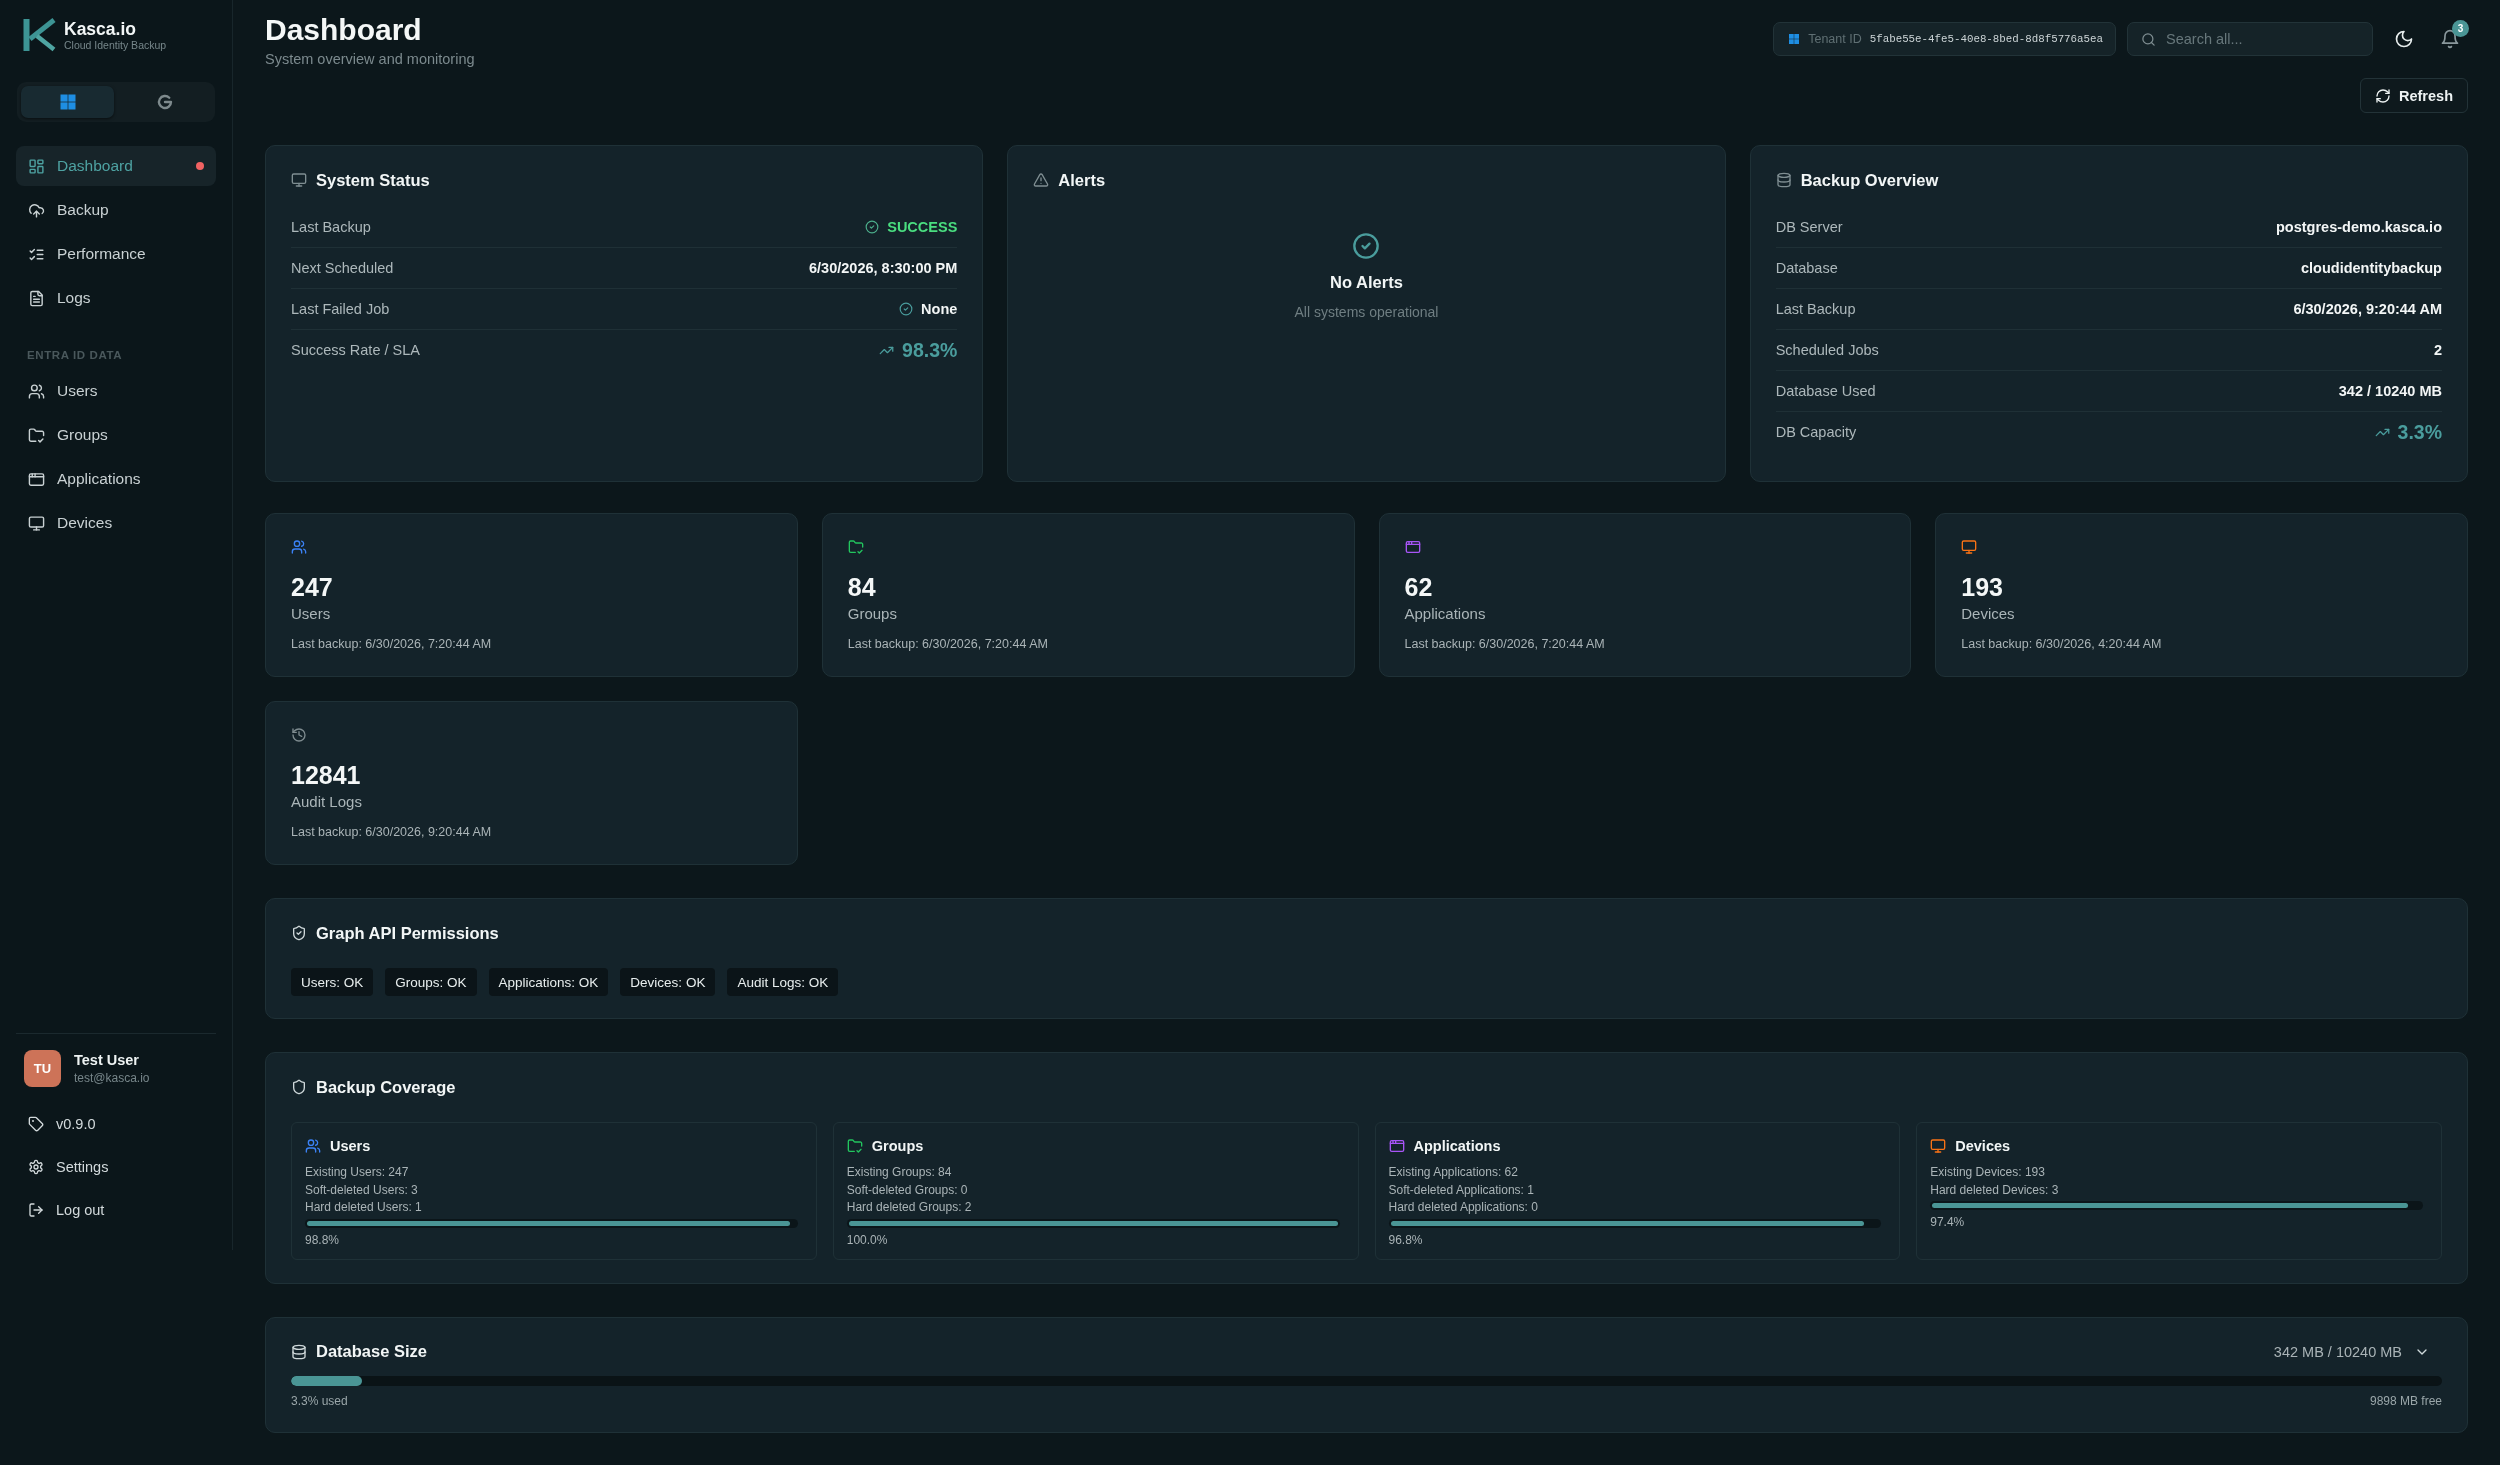  I want to click on coverage-stat: Hard deleted Users: 1, so click(363, 1207).